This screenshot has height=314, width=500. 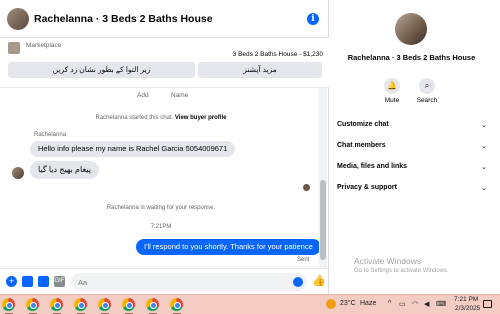 I want to click on media-files-links-row: Media, files and links ⌄, so click(x=412, y=171).